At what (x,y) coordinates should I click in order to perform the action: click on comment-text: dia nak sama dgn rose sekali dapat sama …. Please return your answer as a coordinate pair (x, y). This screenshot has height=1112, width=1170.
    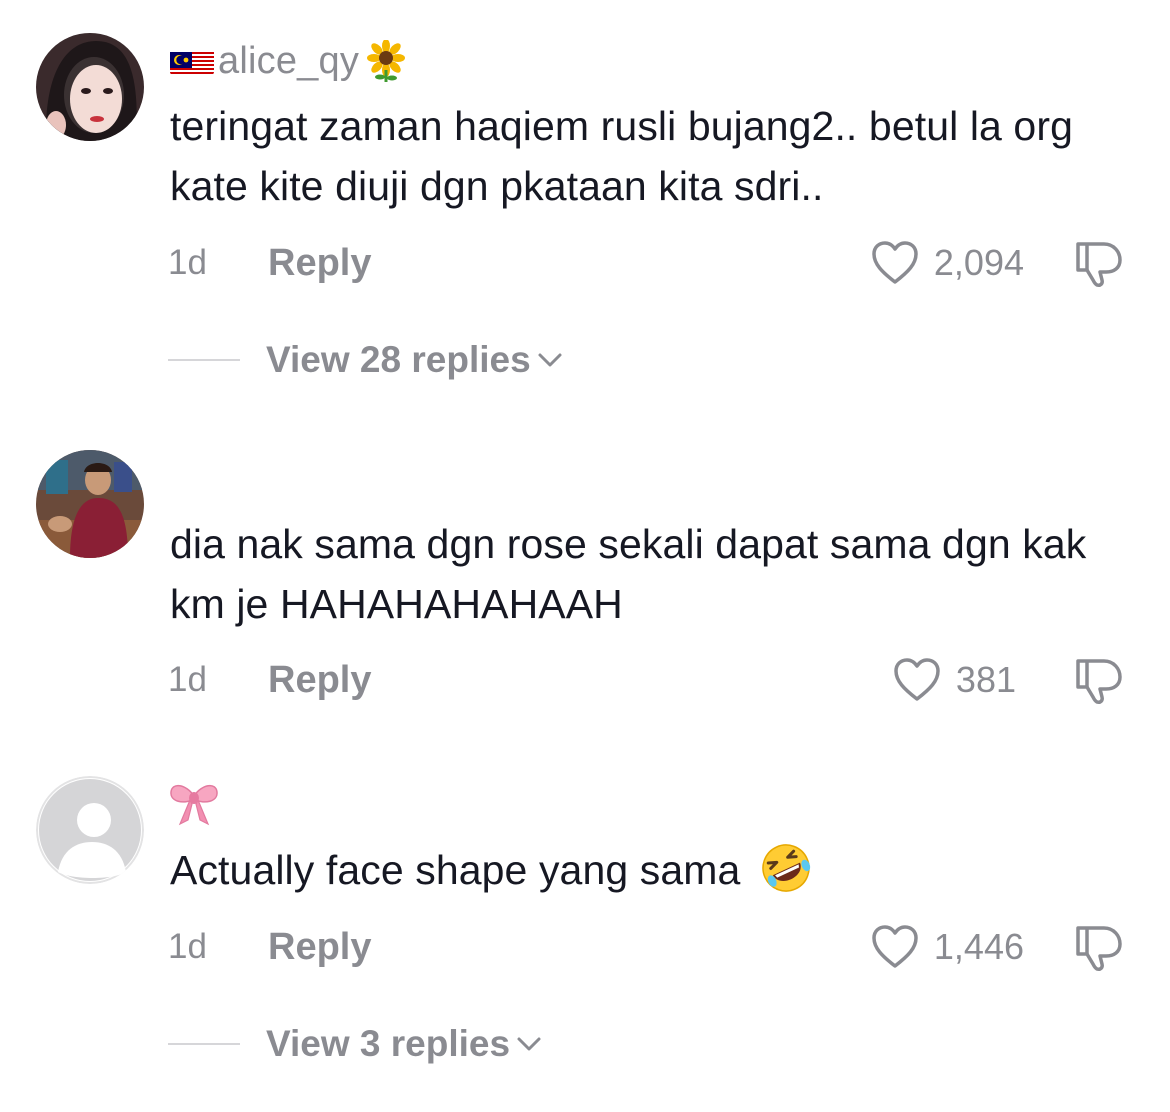
    Looking at the image, I should click on (628, 574).